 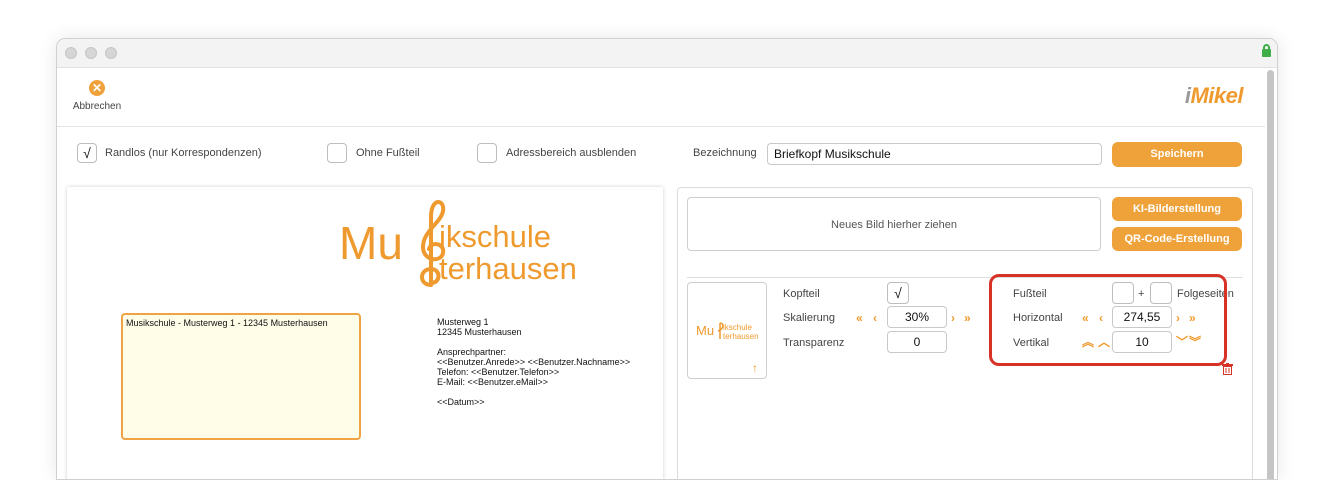 What do you see at coordinates (725, 153) in the screenshot?
I see `bezeichnung-label: Bezeichnung` at bounding box center [725, 153].